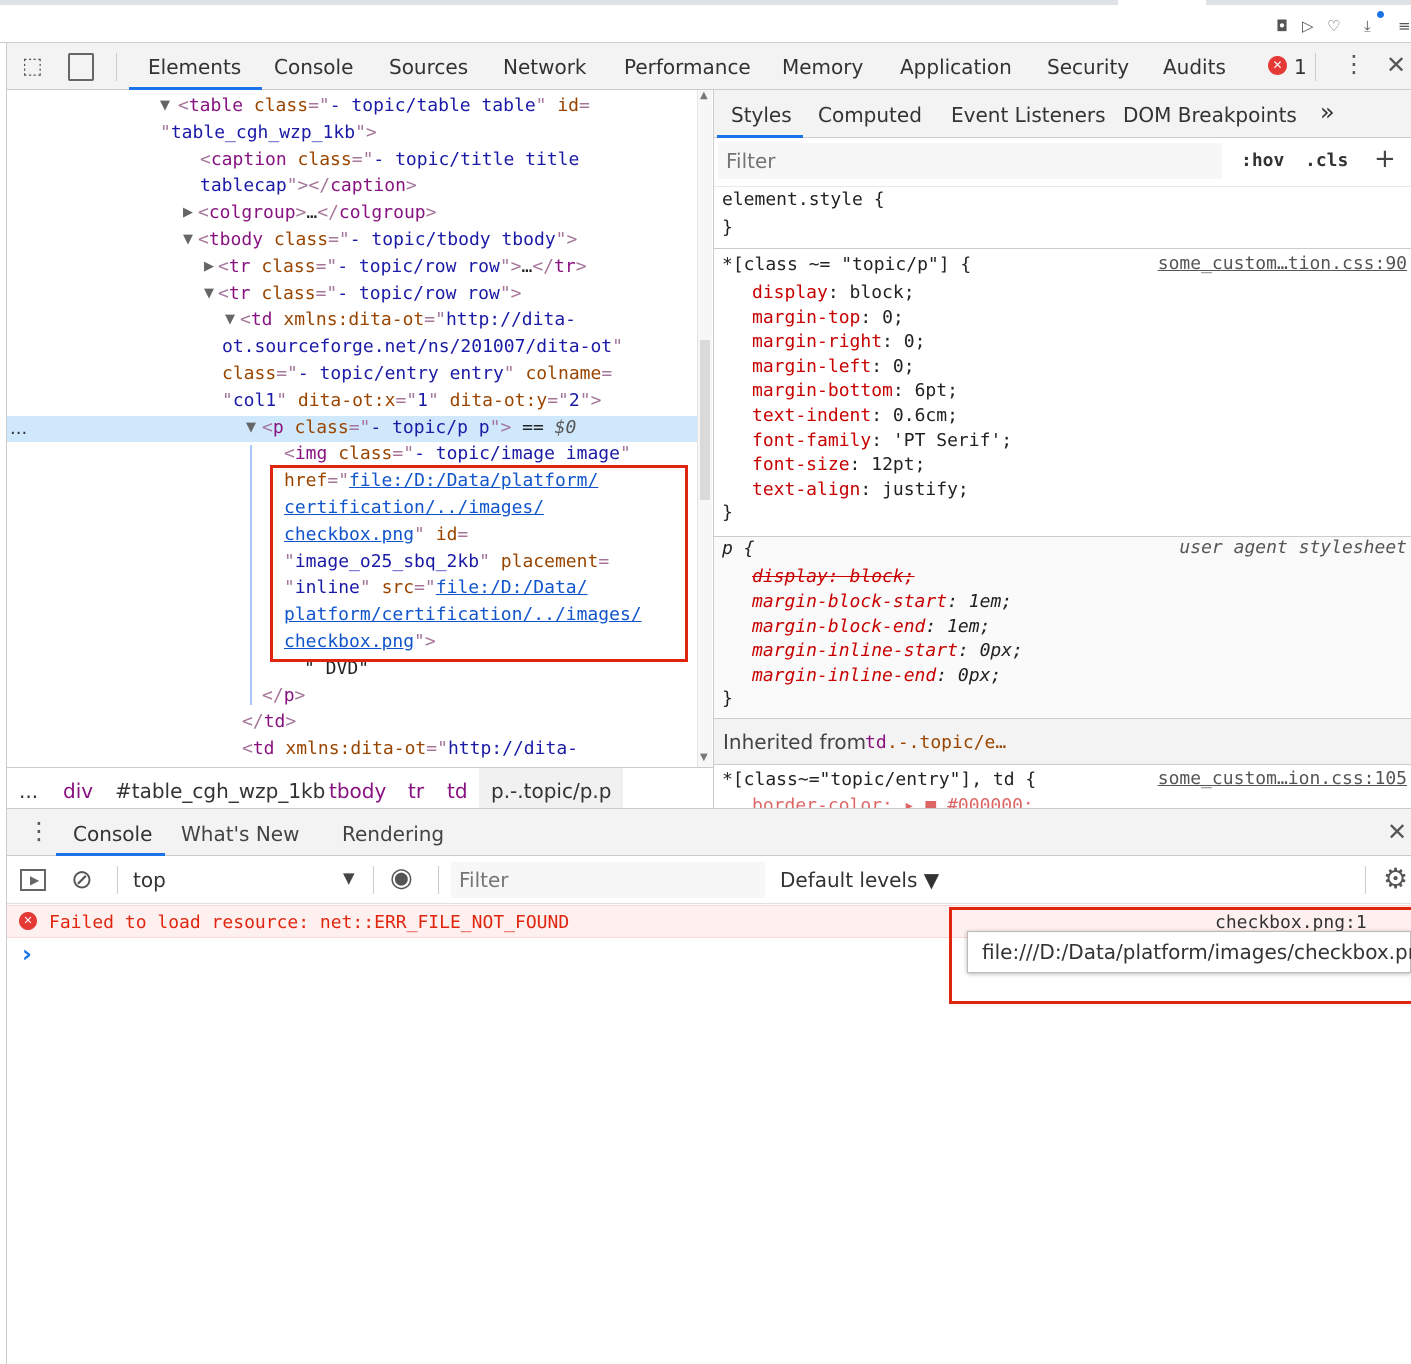 This screenshot has width=1411, height=1364. What do you see at coordinates (931, 390) in the screenshot?
I see `property-value: 6pt` at bounding box center [931, 390].